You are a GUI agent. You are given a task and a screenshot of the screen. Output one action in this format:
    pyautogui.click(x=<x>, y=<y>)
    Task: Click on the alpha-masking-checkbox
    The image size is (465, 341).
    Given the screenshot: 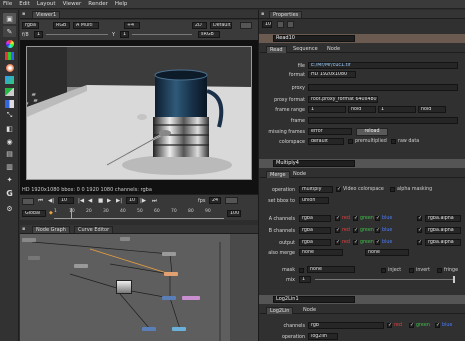 What is the action you would take?
    pyautogui.click(x=392, y=189)
    